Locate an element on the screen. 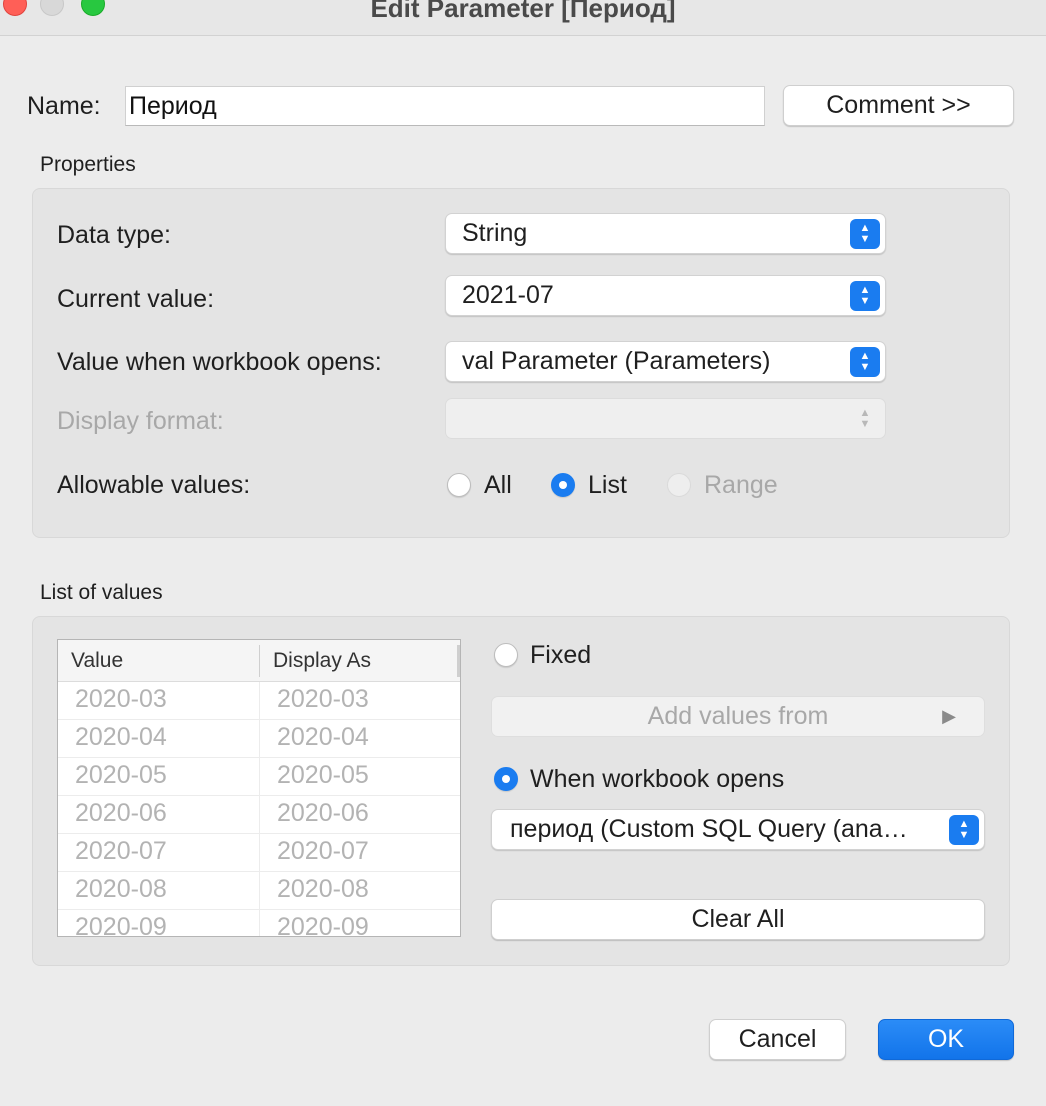 Image resolution: width=1046 pixels, height=1106 pixels. data-type-select: String ▲ ▼ is located at coordinates (665, 233).